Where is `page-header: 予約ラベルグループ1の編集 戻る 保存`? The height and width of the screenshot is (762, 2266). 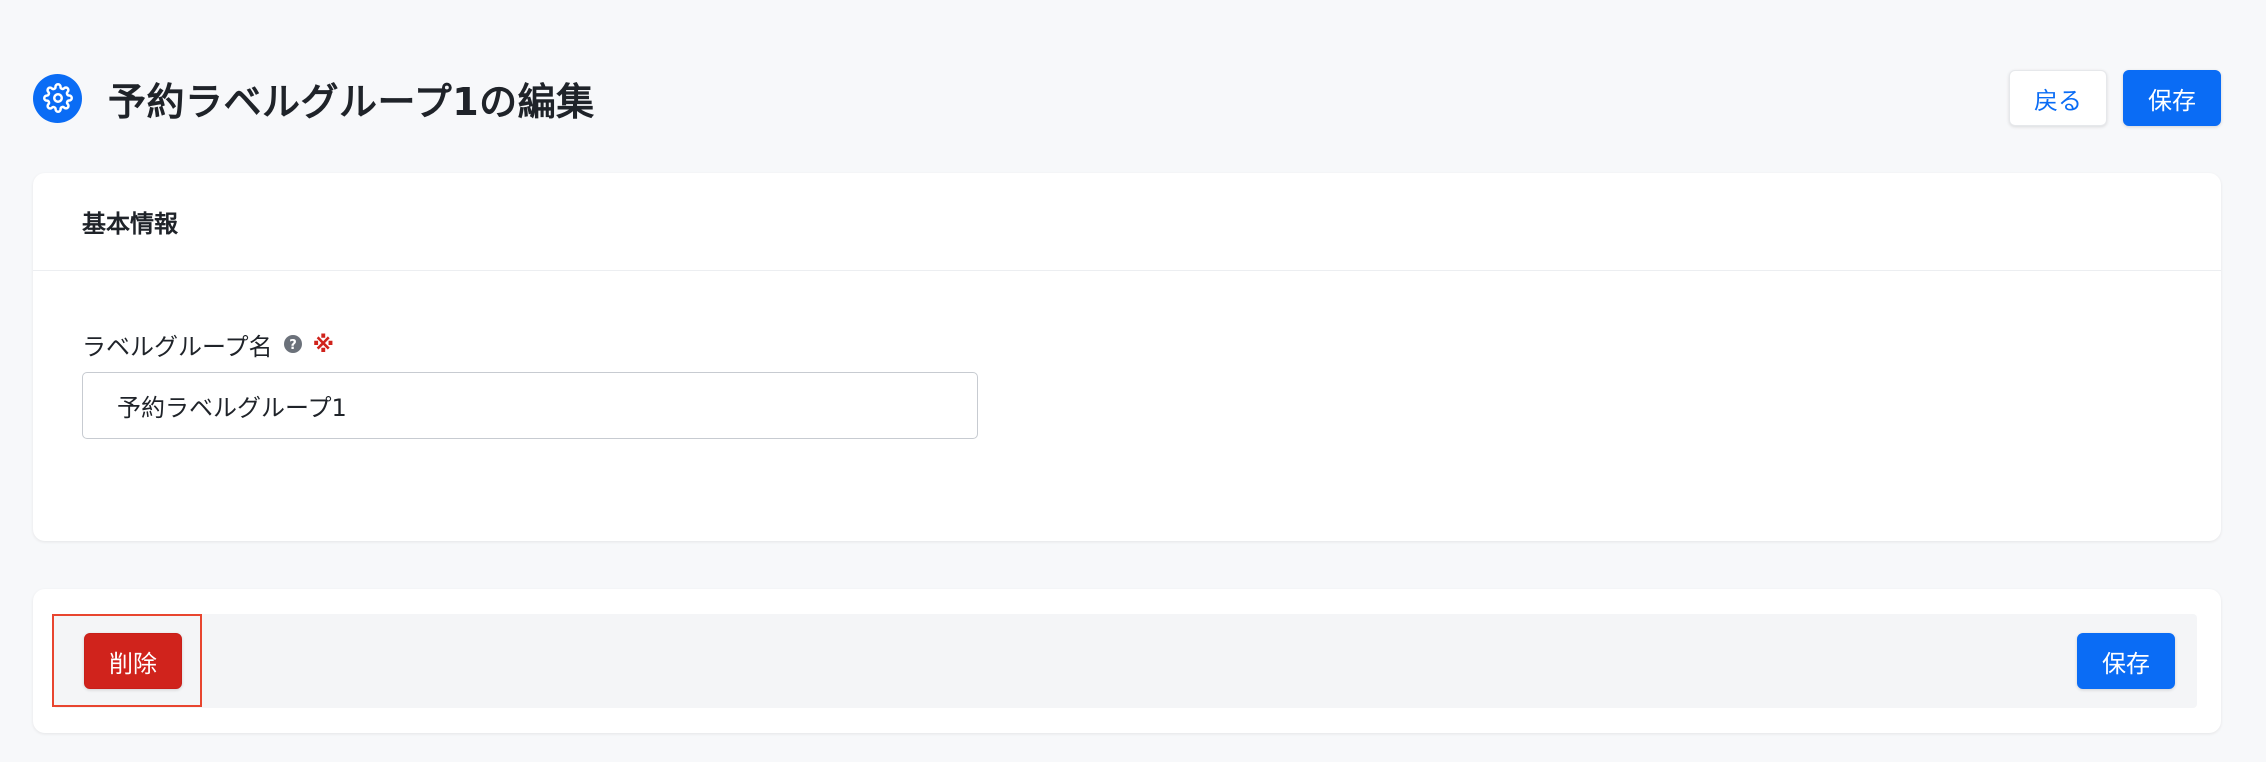 page-header: 予約ラベルグループ1の編集 戻る 保存 is located at coordinates (1127, 98).